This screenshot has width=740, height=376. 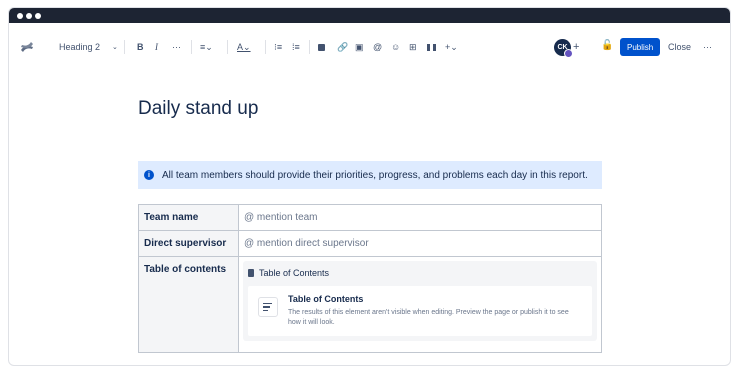 I want to click on table-icon: ⊞, so click(x=413, y=47).